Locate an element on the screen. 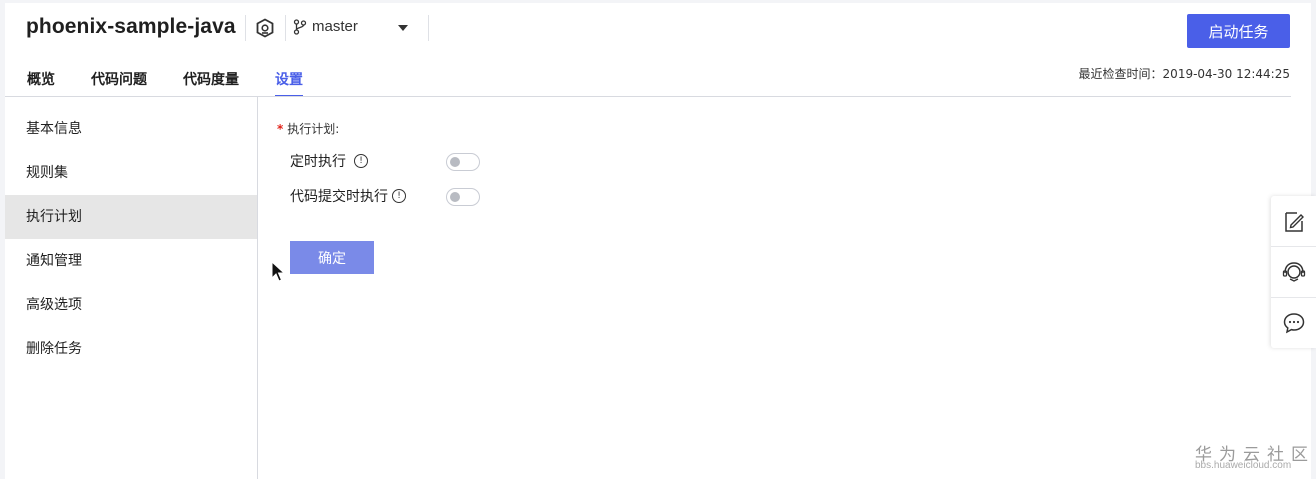 The width and height of the screenshot is (1316, 479). sidebar-item-execution-plan: 执行计划 is located at coordinates (131, 217).